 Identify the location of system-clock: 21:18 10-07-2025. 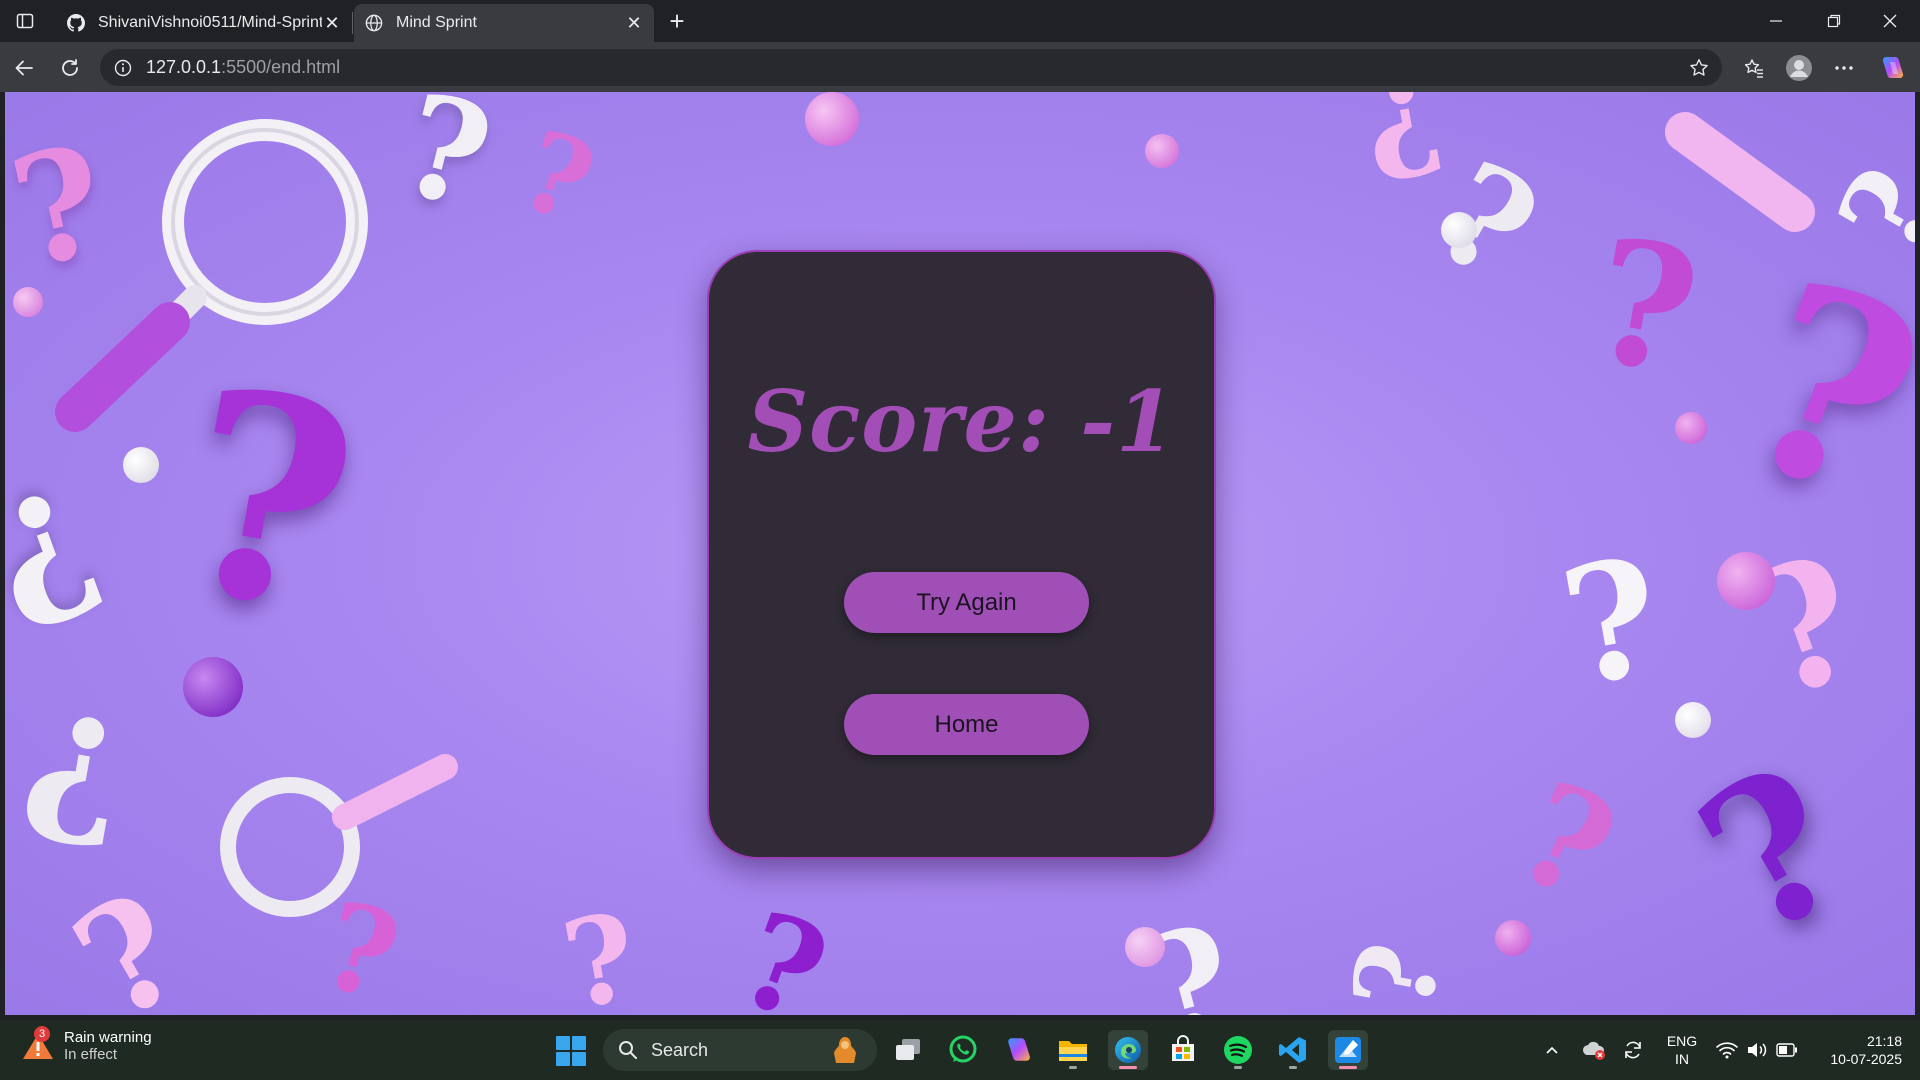
(1857, 1050).